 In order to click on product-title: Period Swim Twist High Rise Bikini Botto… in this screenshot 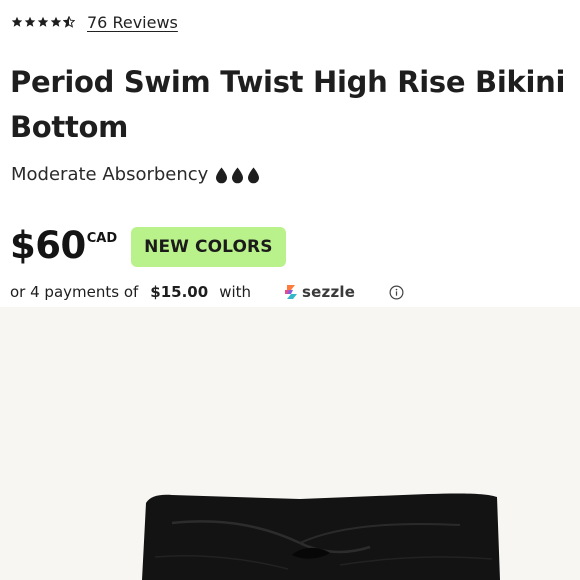, I will do `click(288, 104)`.